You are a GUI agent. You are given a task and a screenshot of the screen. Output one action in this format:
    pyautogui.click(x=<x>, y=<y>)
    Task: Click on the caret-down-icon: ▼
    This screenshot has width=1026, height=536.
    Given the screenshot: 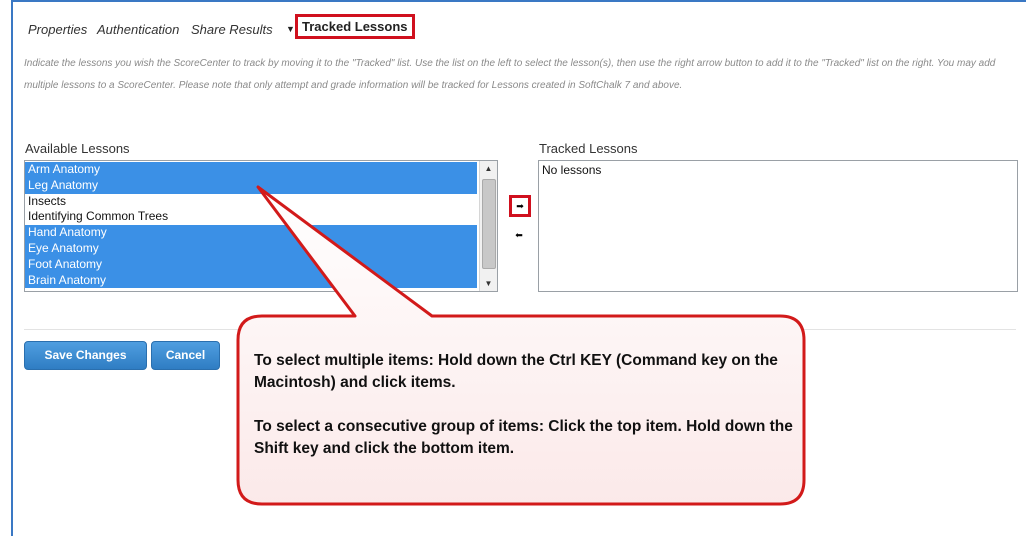 What is the action you would take?
    pyautogui.click(x=290, y=29)
    